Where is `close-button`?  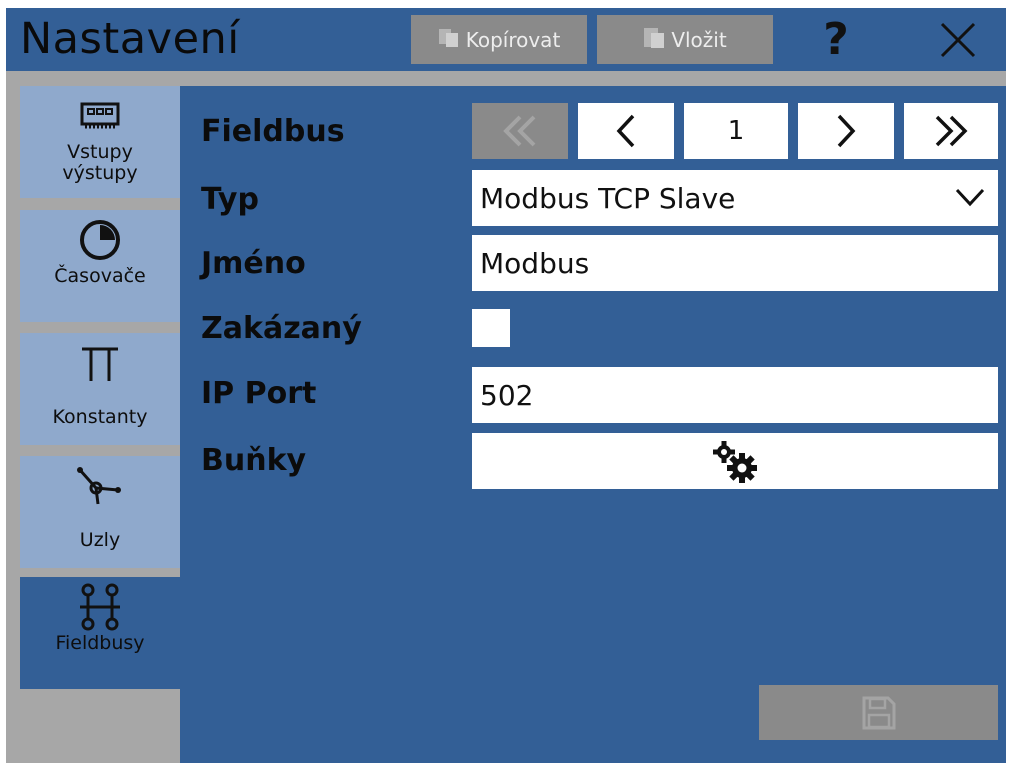 close-button is located at coordinates (958, 39).